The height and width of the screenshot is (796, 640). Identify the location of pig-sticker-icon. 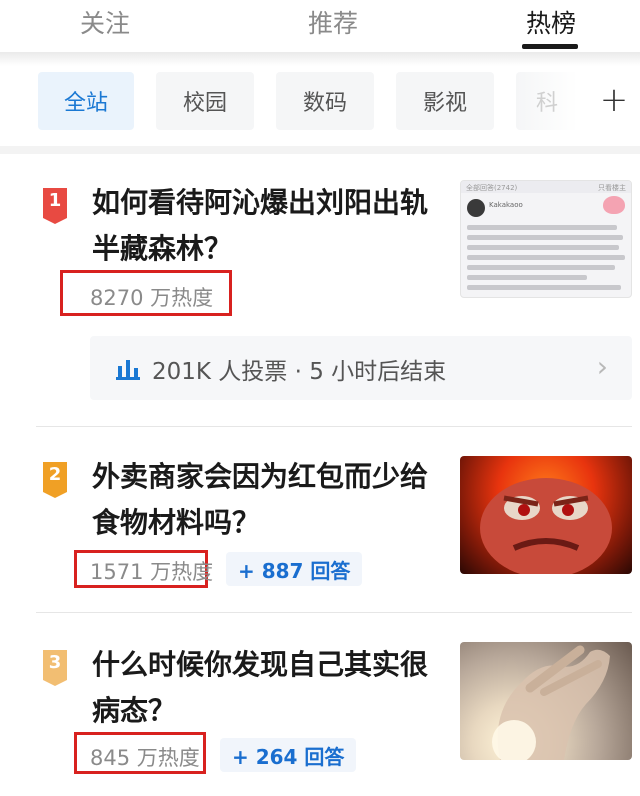
(614, 205).